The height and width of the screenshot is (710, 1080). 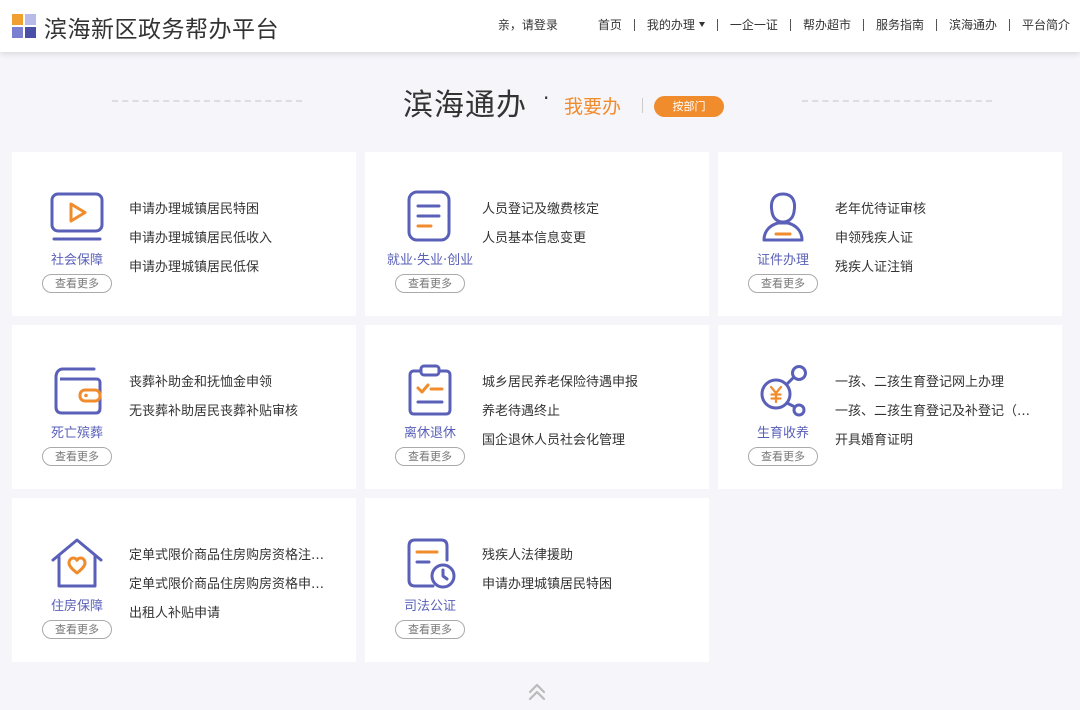 I want to click on heading-separator, so click(x=642, y=105).